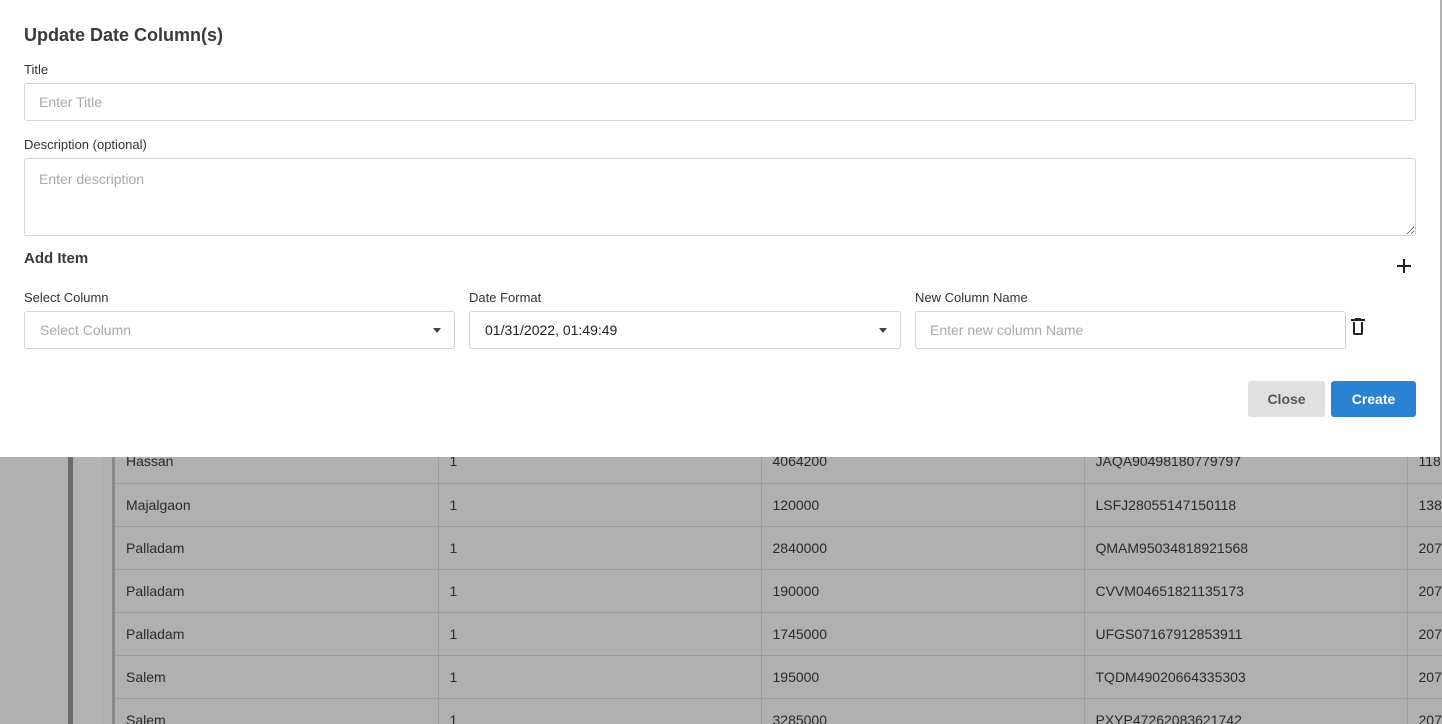 The width and height of the screenshot is (1442, 724). I want to click on delete-item-trash-icon, so click(1358, 327).